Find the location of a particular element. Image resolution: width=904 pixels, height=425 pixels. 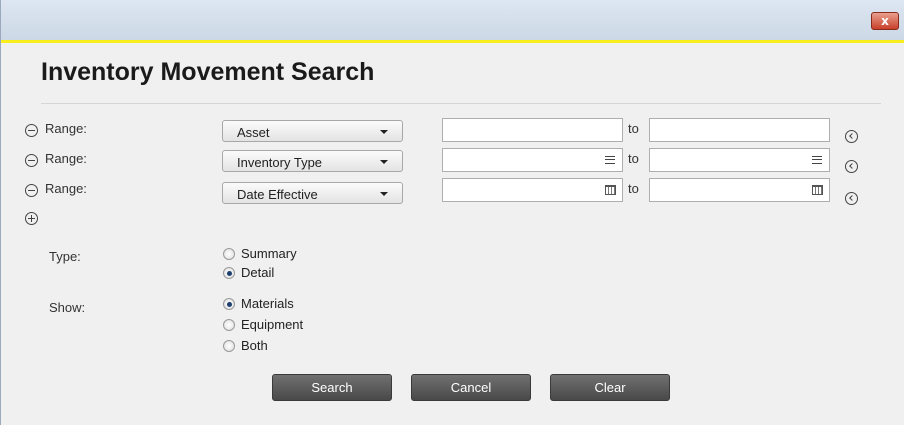

range-row: Range: Asset to is located at coordinates (452, 131).